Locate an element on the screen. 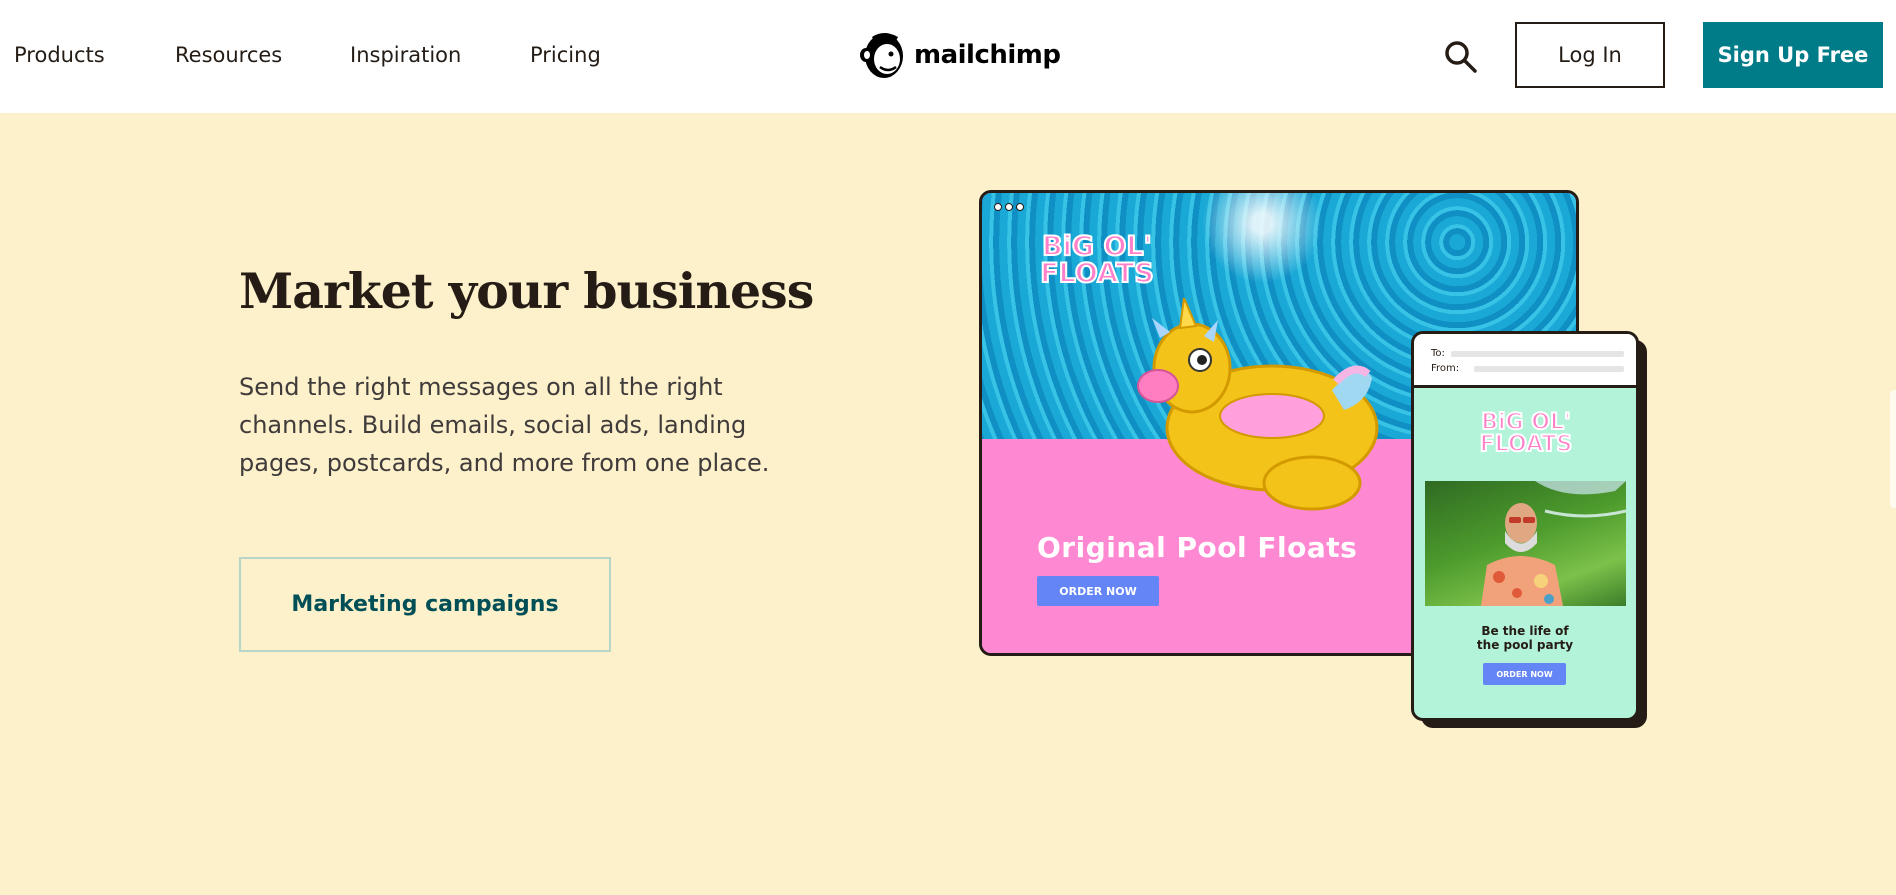  order-now-button: ORDER NOW is located at coordinates (1098, 591).